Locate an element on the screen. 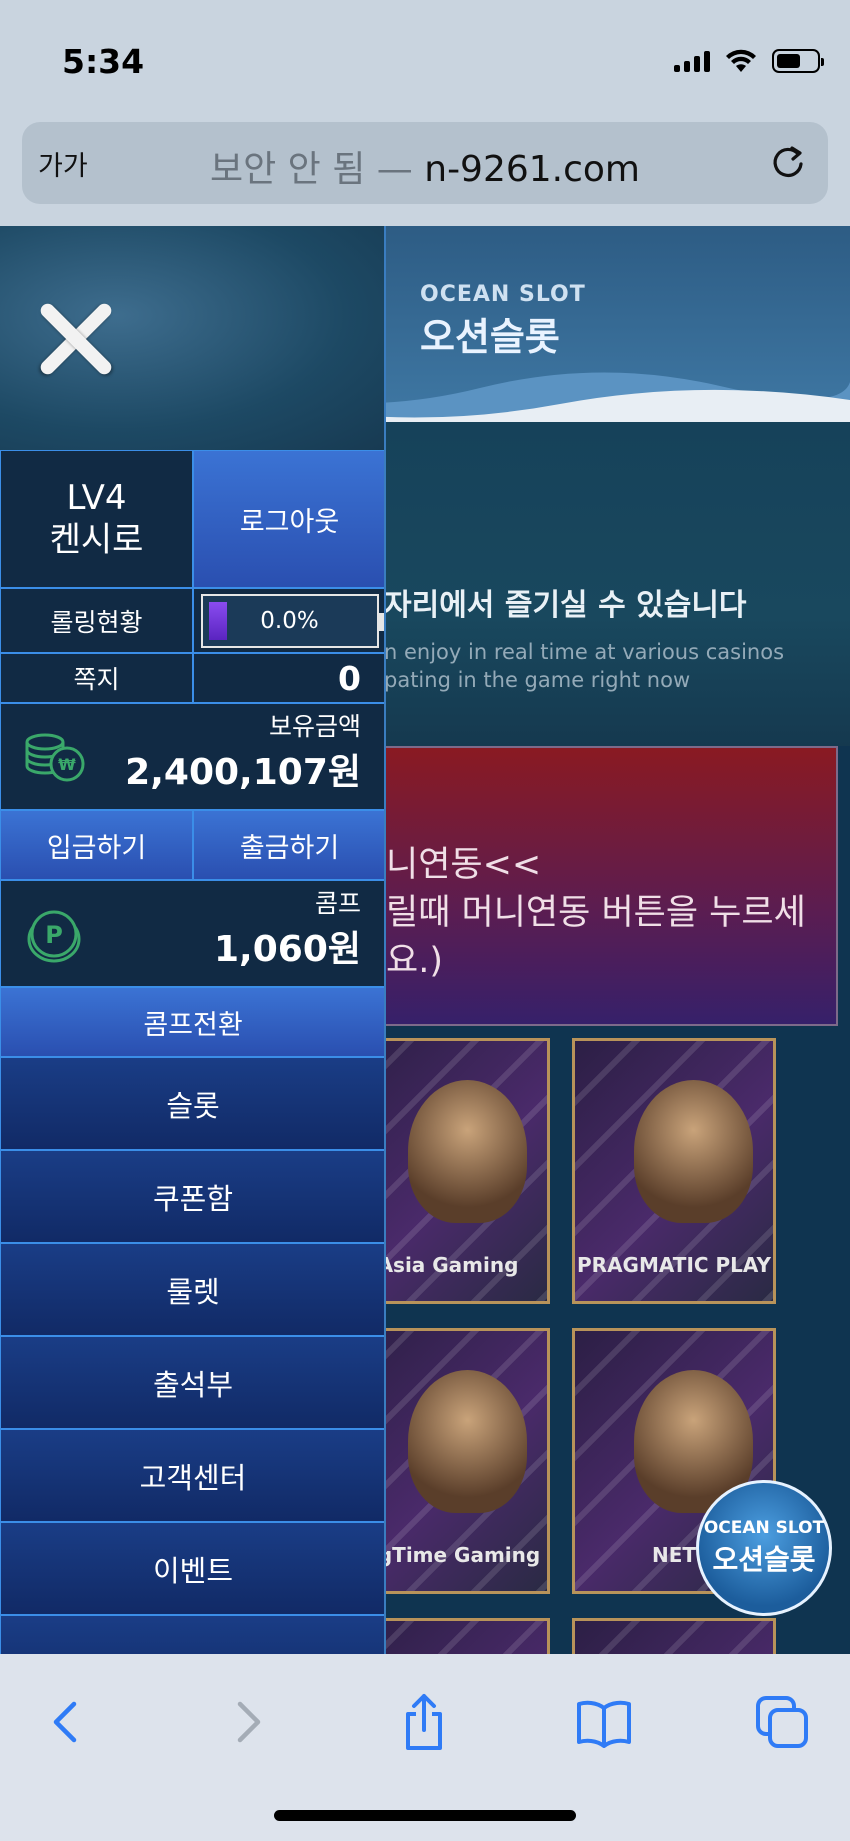 The width and height of the screenshot is (850, 1841). menu-item-event: 이벤트 is located at coordinates (192, 1568).